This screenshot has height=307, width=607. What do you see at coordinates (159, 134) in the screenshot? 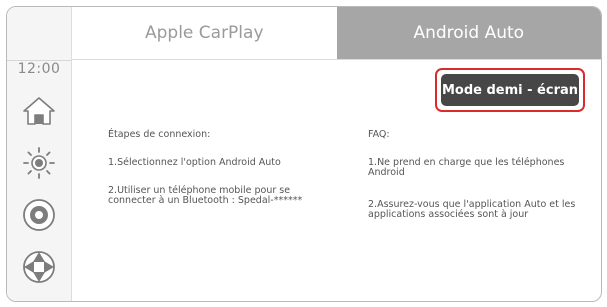
I see `steps-heading: Étapes de connexion:` at bounding box center [159, 134].